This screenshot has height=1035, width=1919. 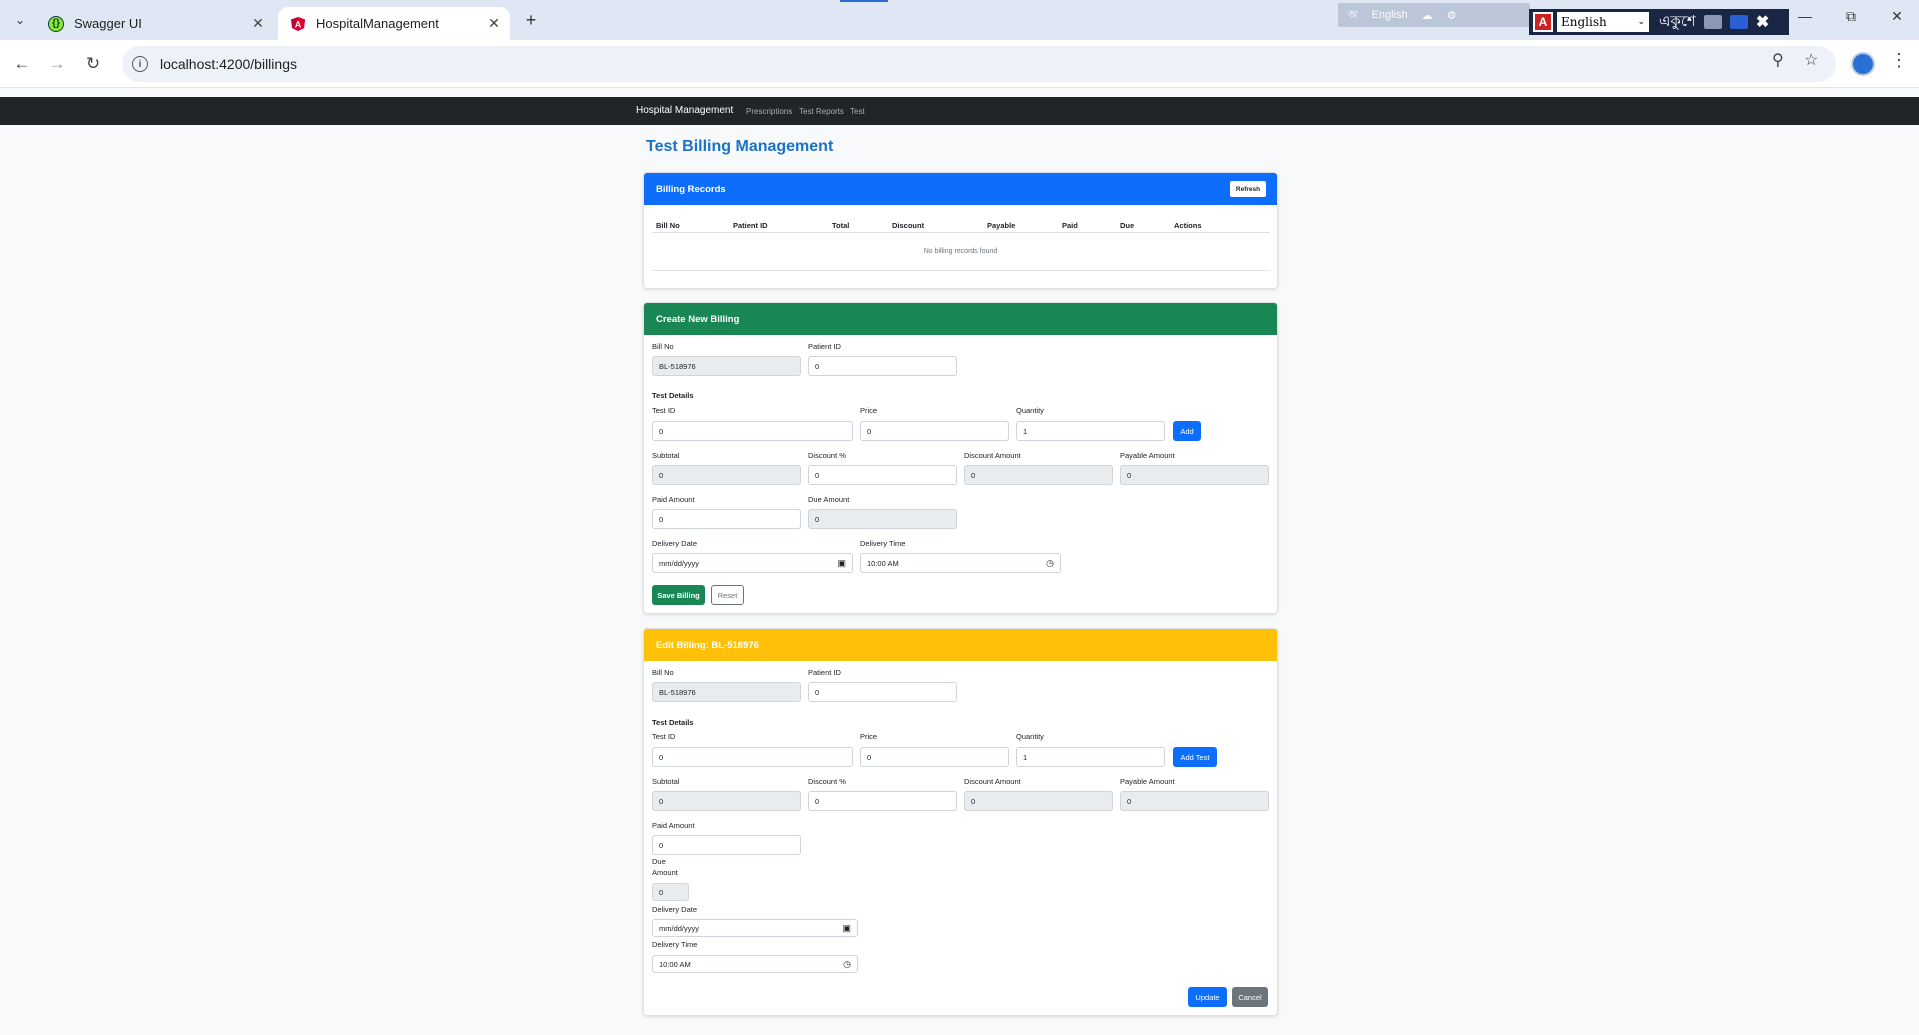 I want to click on patient-id-label: Patient ID, so click(x=824, y=346).